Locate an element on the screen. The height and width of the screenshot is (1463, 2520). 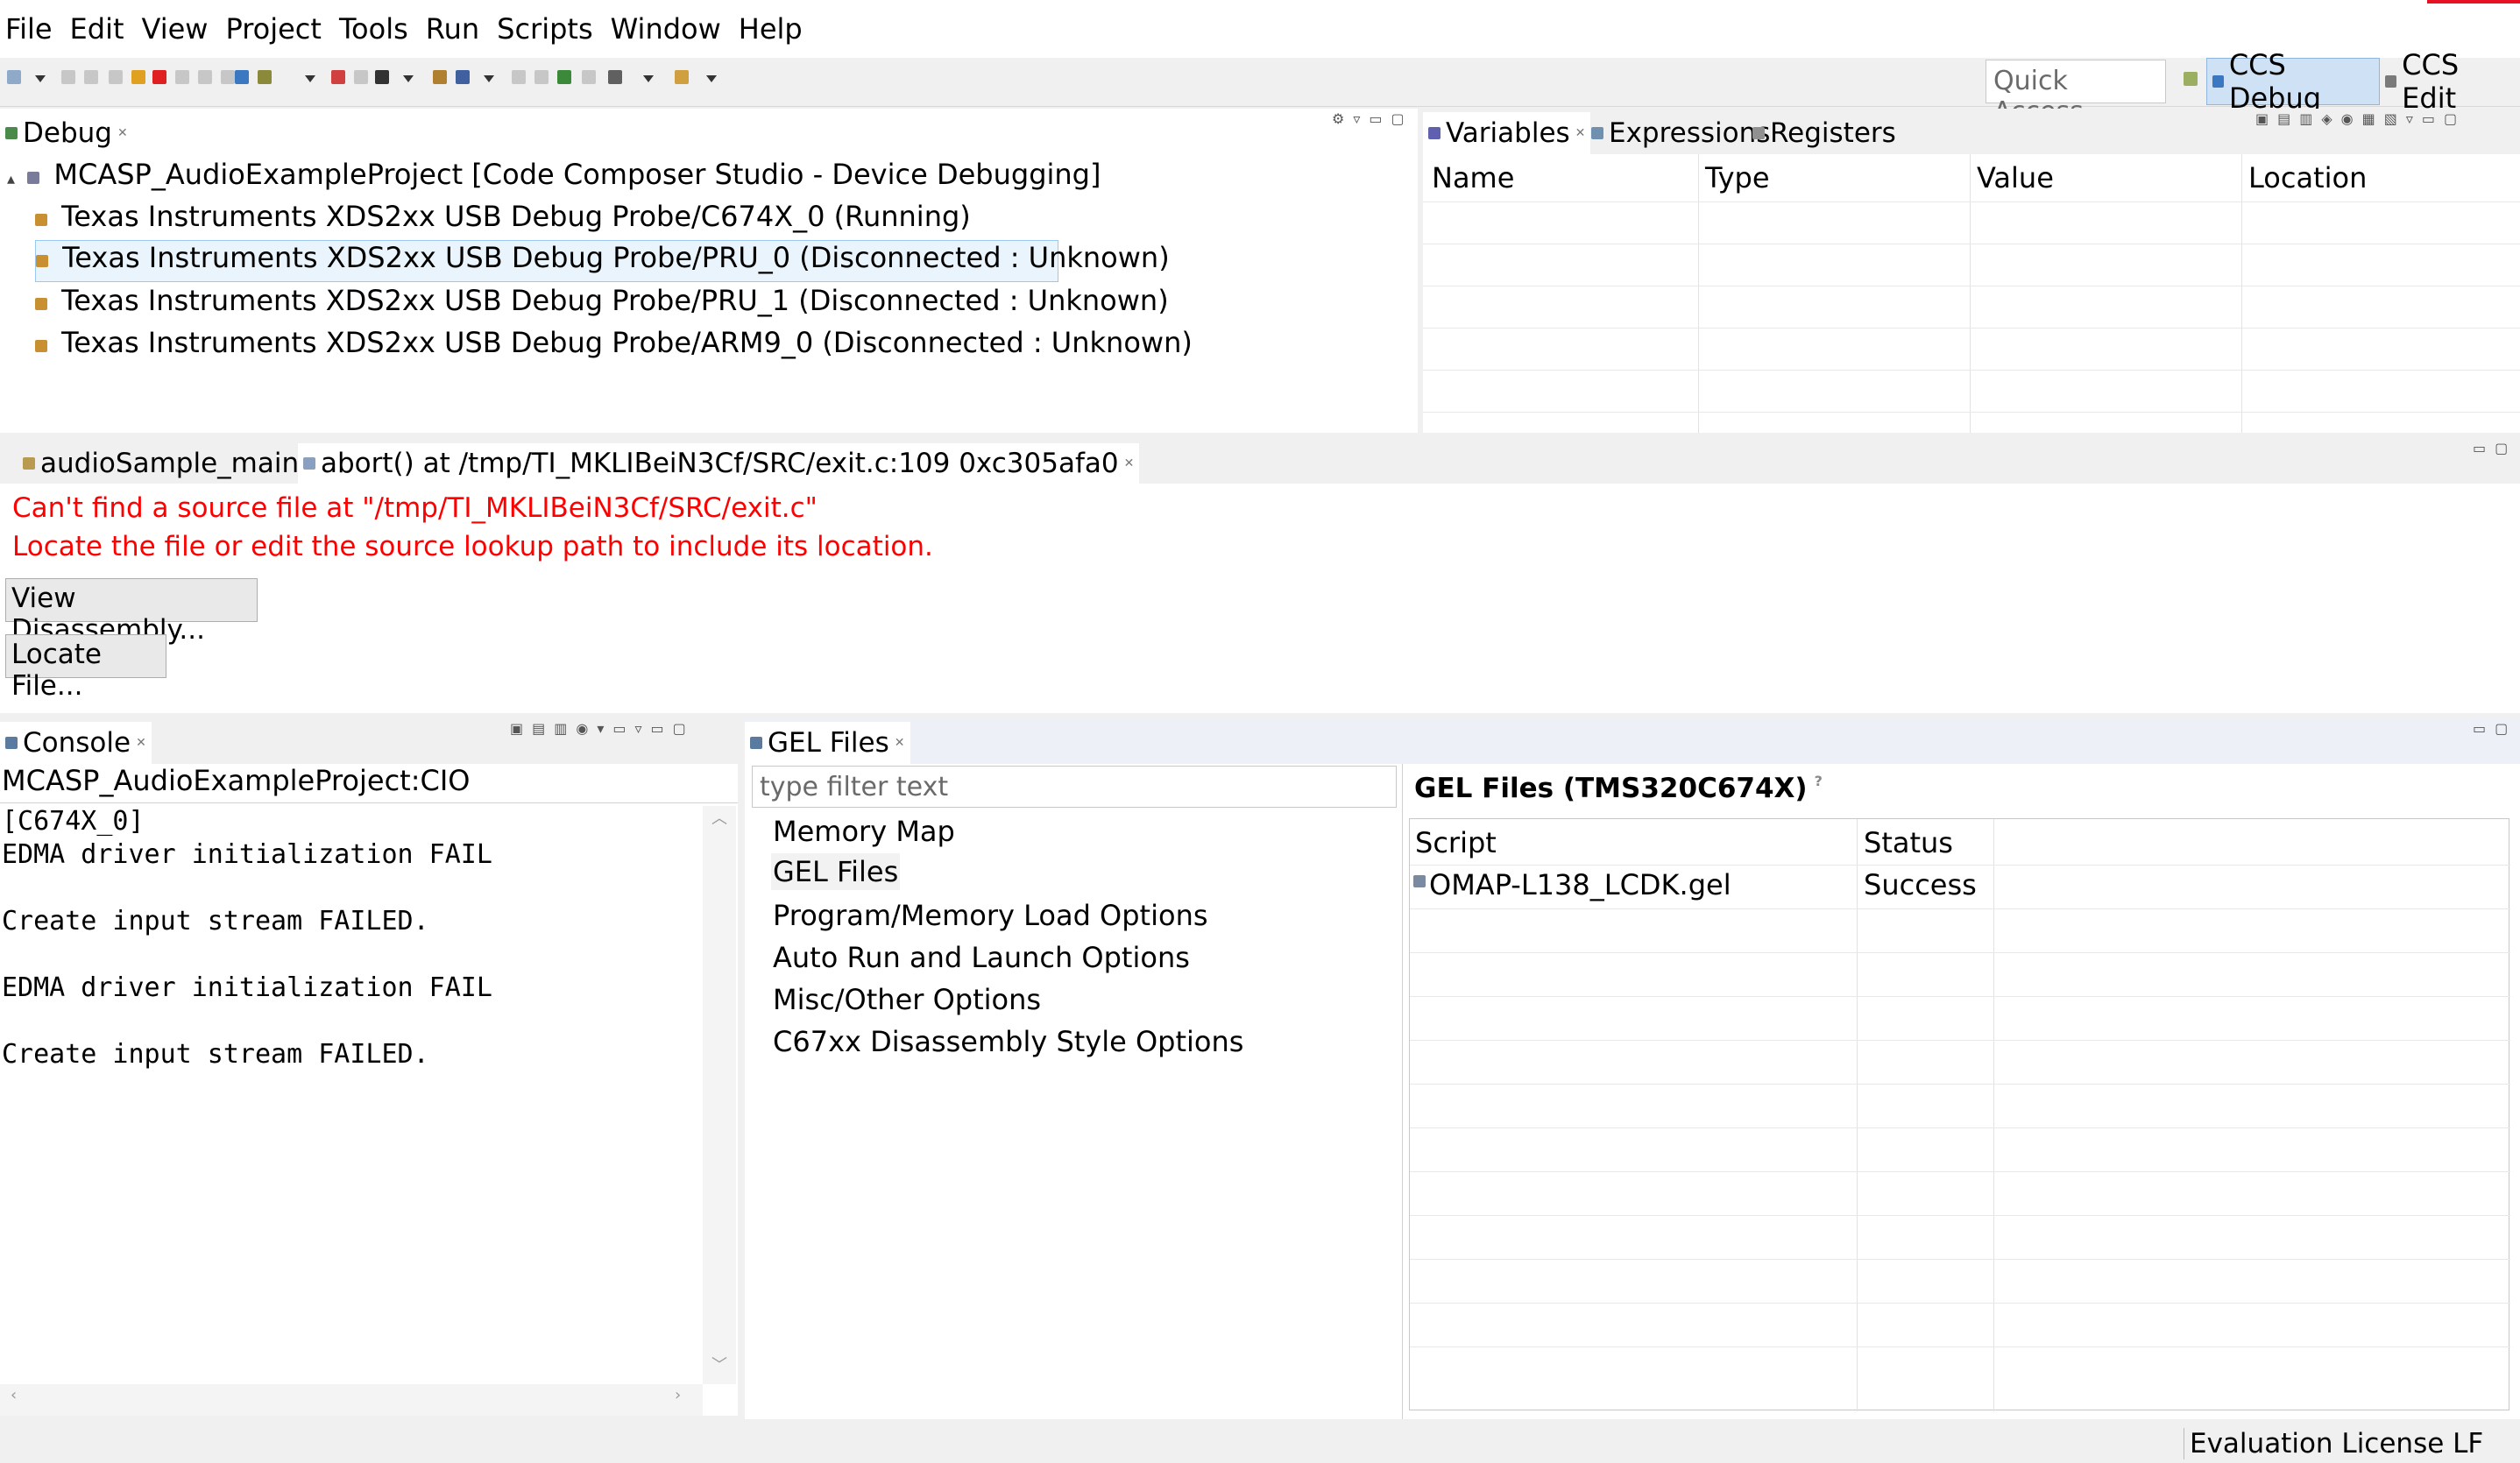
step-over-icon is located at coordinates (205, 77).